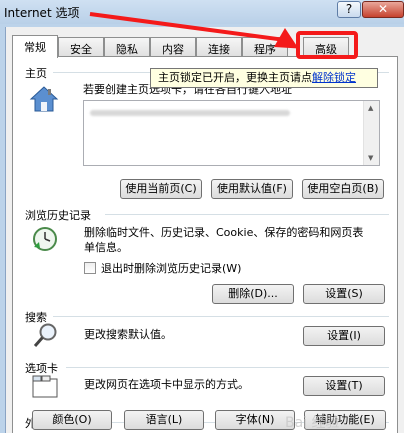 The width and height of the screenshot is (404, 433). Describe the element at coordinates (44, 100) in the screenshot. I see `house-icon` at that location.